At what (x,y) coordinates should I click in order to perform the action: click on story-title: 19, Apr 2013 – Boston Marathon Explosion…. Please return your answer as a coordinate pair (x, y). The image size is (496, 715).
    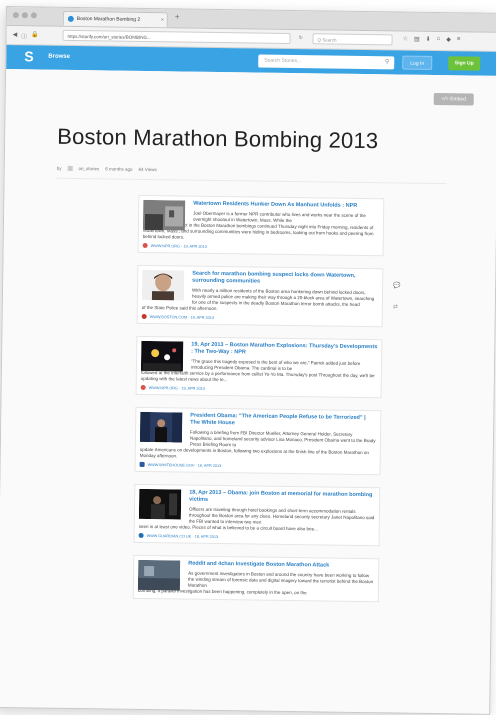
    Looking at the image, I should click on (284, 350).